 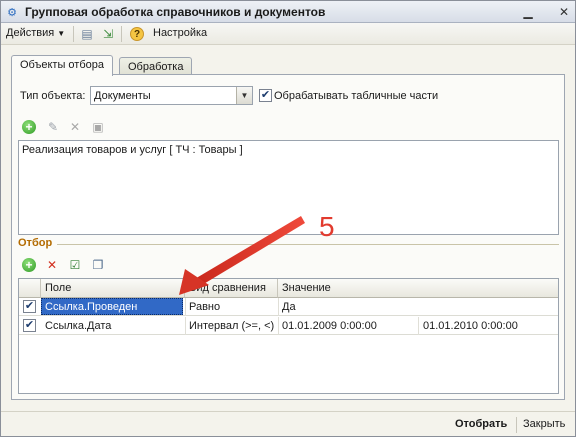 What do you see at coordinates (528, 12) in the screenshot?
I see `minimize-icon: ▁` at bounding box center [528, 12].